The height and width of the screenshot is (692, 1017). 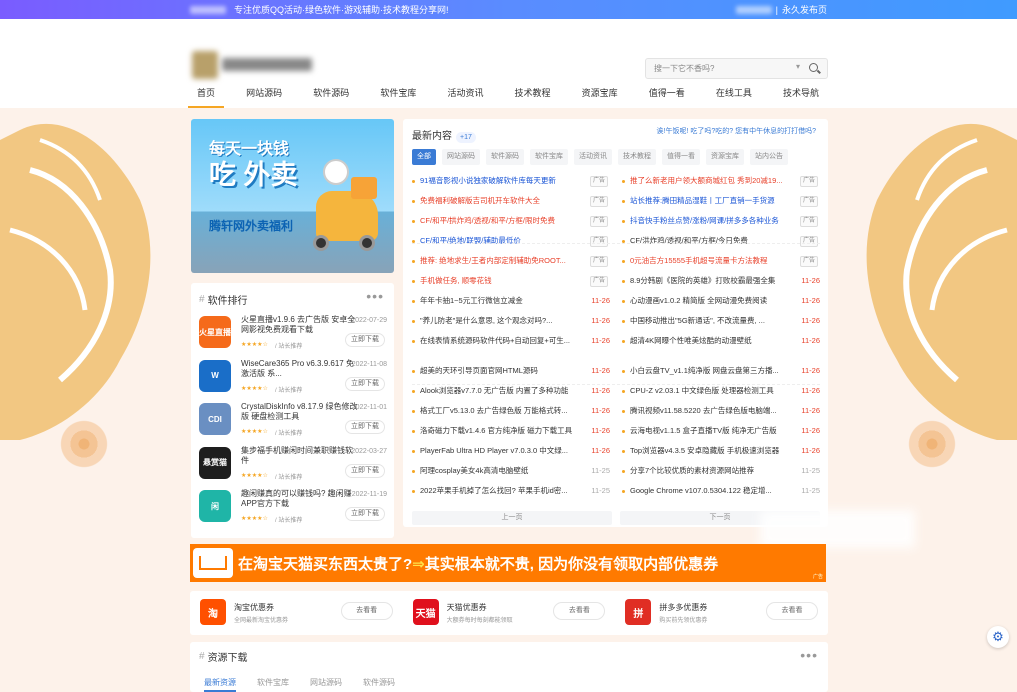 I want to click on tab-6: 值得一看, so click(x=681, y=157).